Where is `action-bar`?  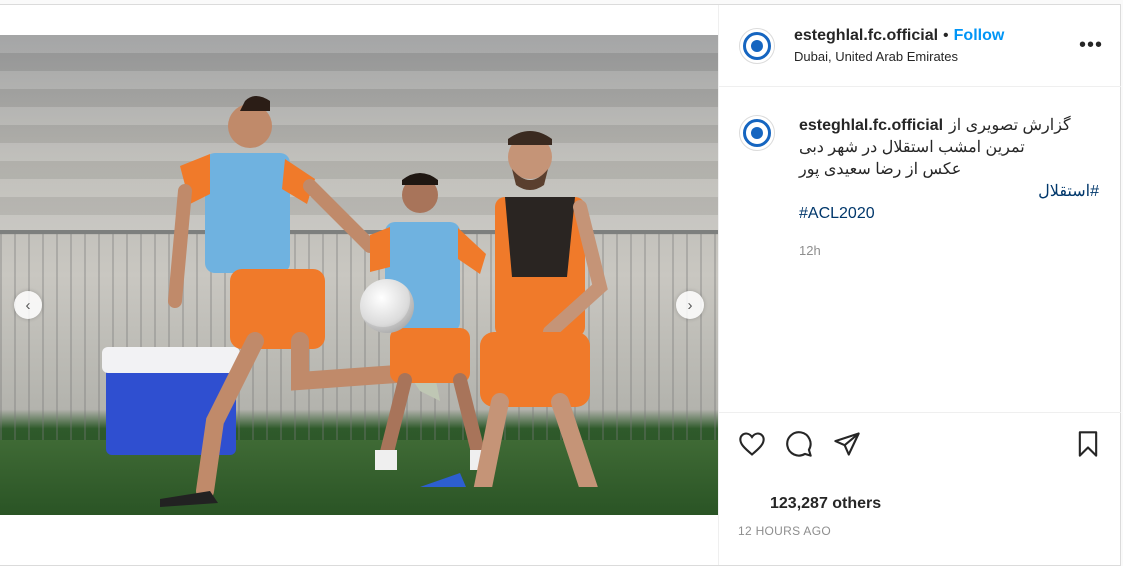
action-bar is located at coordinates (919, 445).